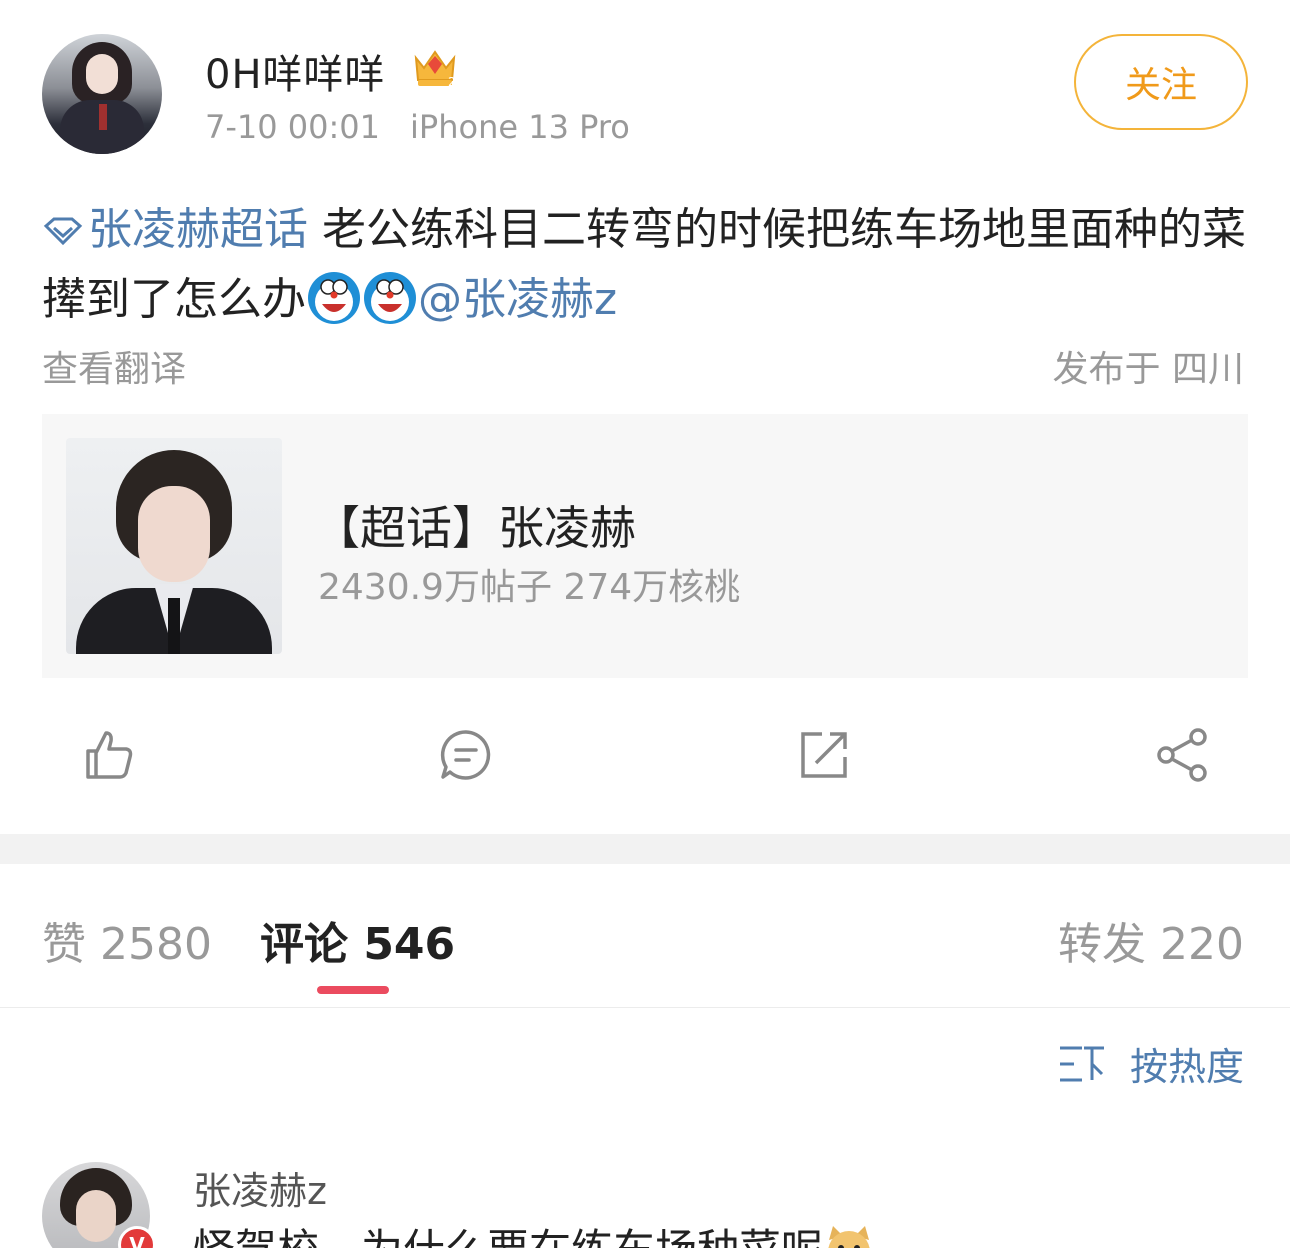  What do you see at coordinates (517, 299) in the screenshot?
I see `mention-link: @张凌赫z` at bounding box center [517, 299].